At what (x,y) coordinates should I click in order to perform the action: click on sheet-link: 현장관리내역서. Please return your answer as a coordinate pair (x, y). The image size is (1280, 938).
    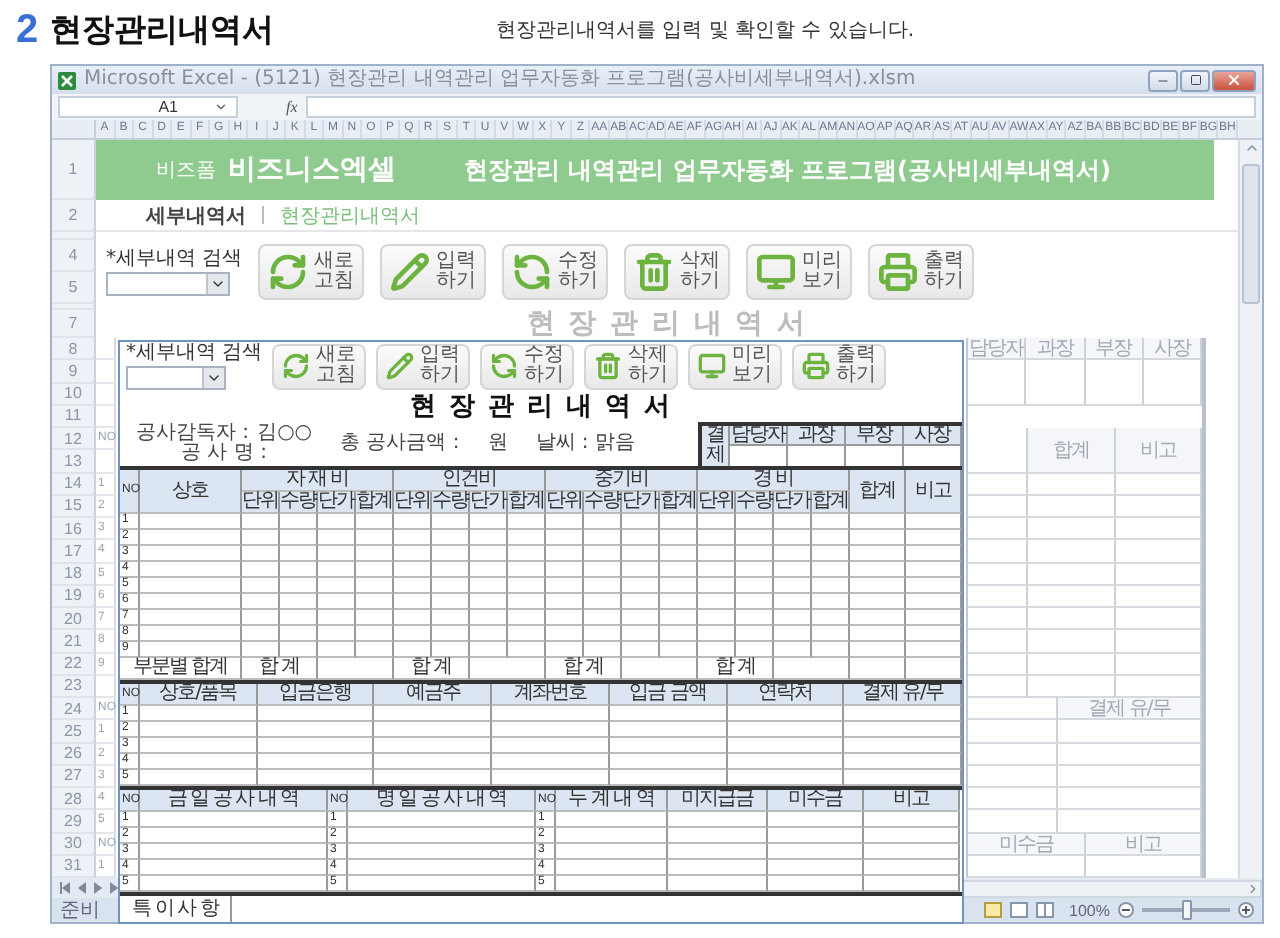
    Looking at the image, I should click on (350, 215).